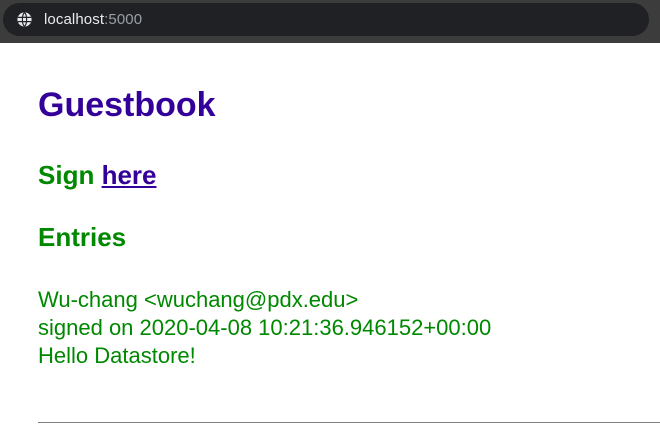  Describe the element at coordinates (74, 19) in the screenshot. I see `url-host: localhost` at that location.